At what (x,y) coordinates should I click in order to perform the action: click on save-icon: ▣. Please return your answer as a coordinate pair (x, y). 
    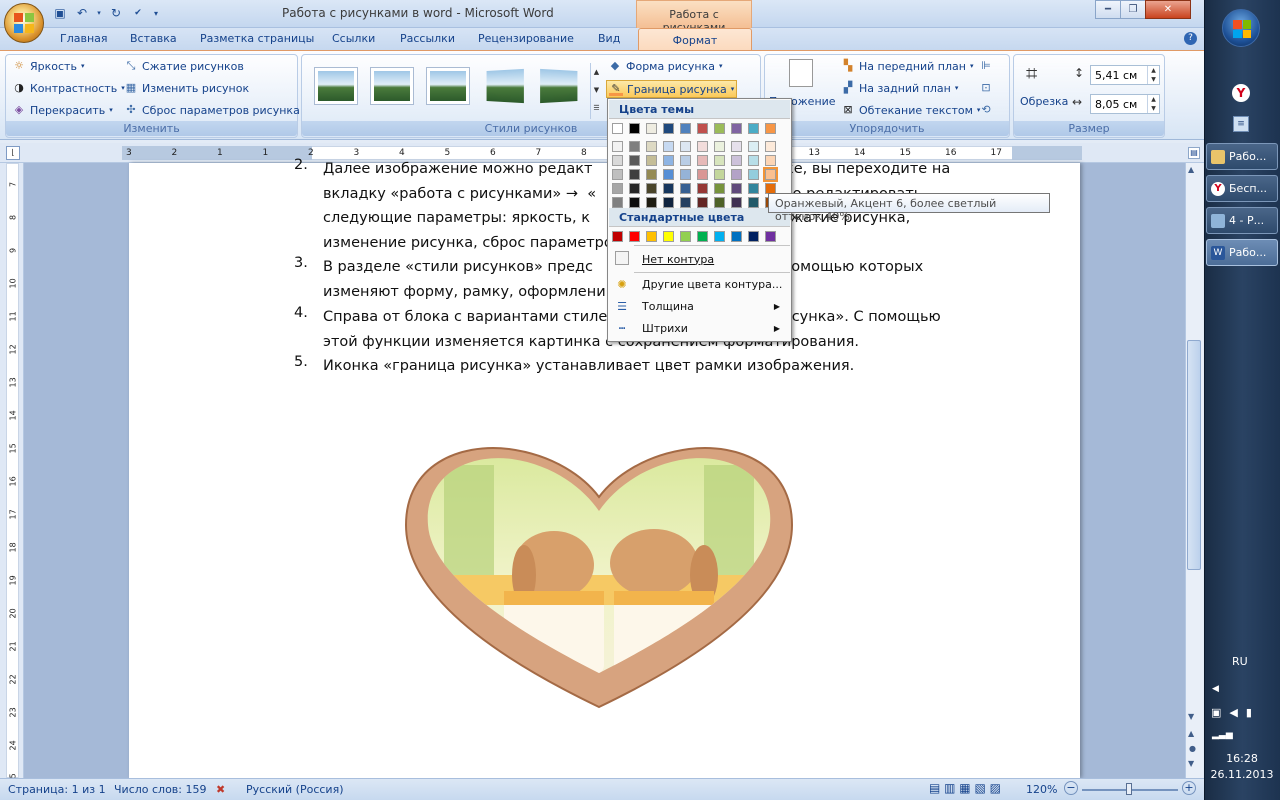
    Looking at the image, I should click on (60, 13).